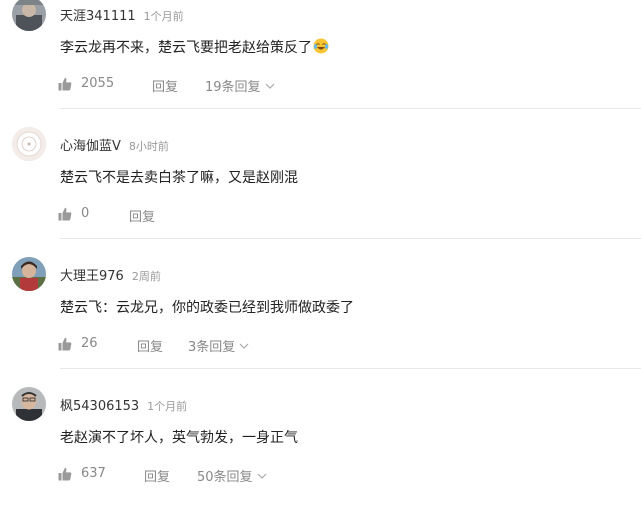 Image resolution: width=641 pixels, height=517 pixels. I want to click on like-button: 2055, so click(86, 83).